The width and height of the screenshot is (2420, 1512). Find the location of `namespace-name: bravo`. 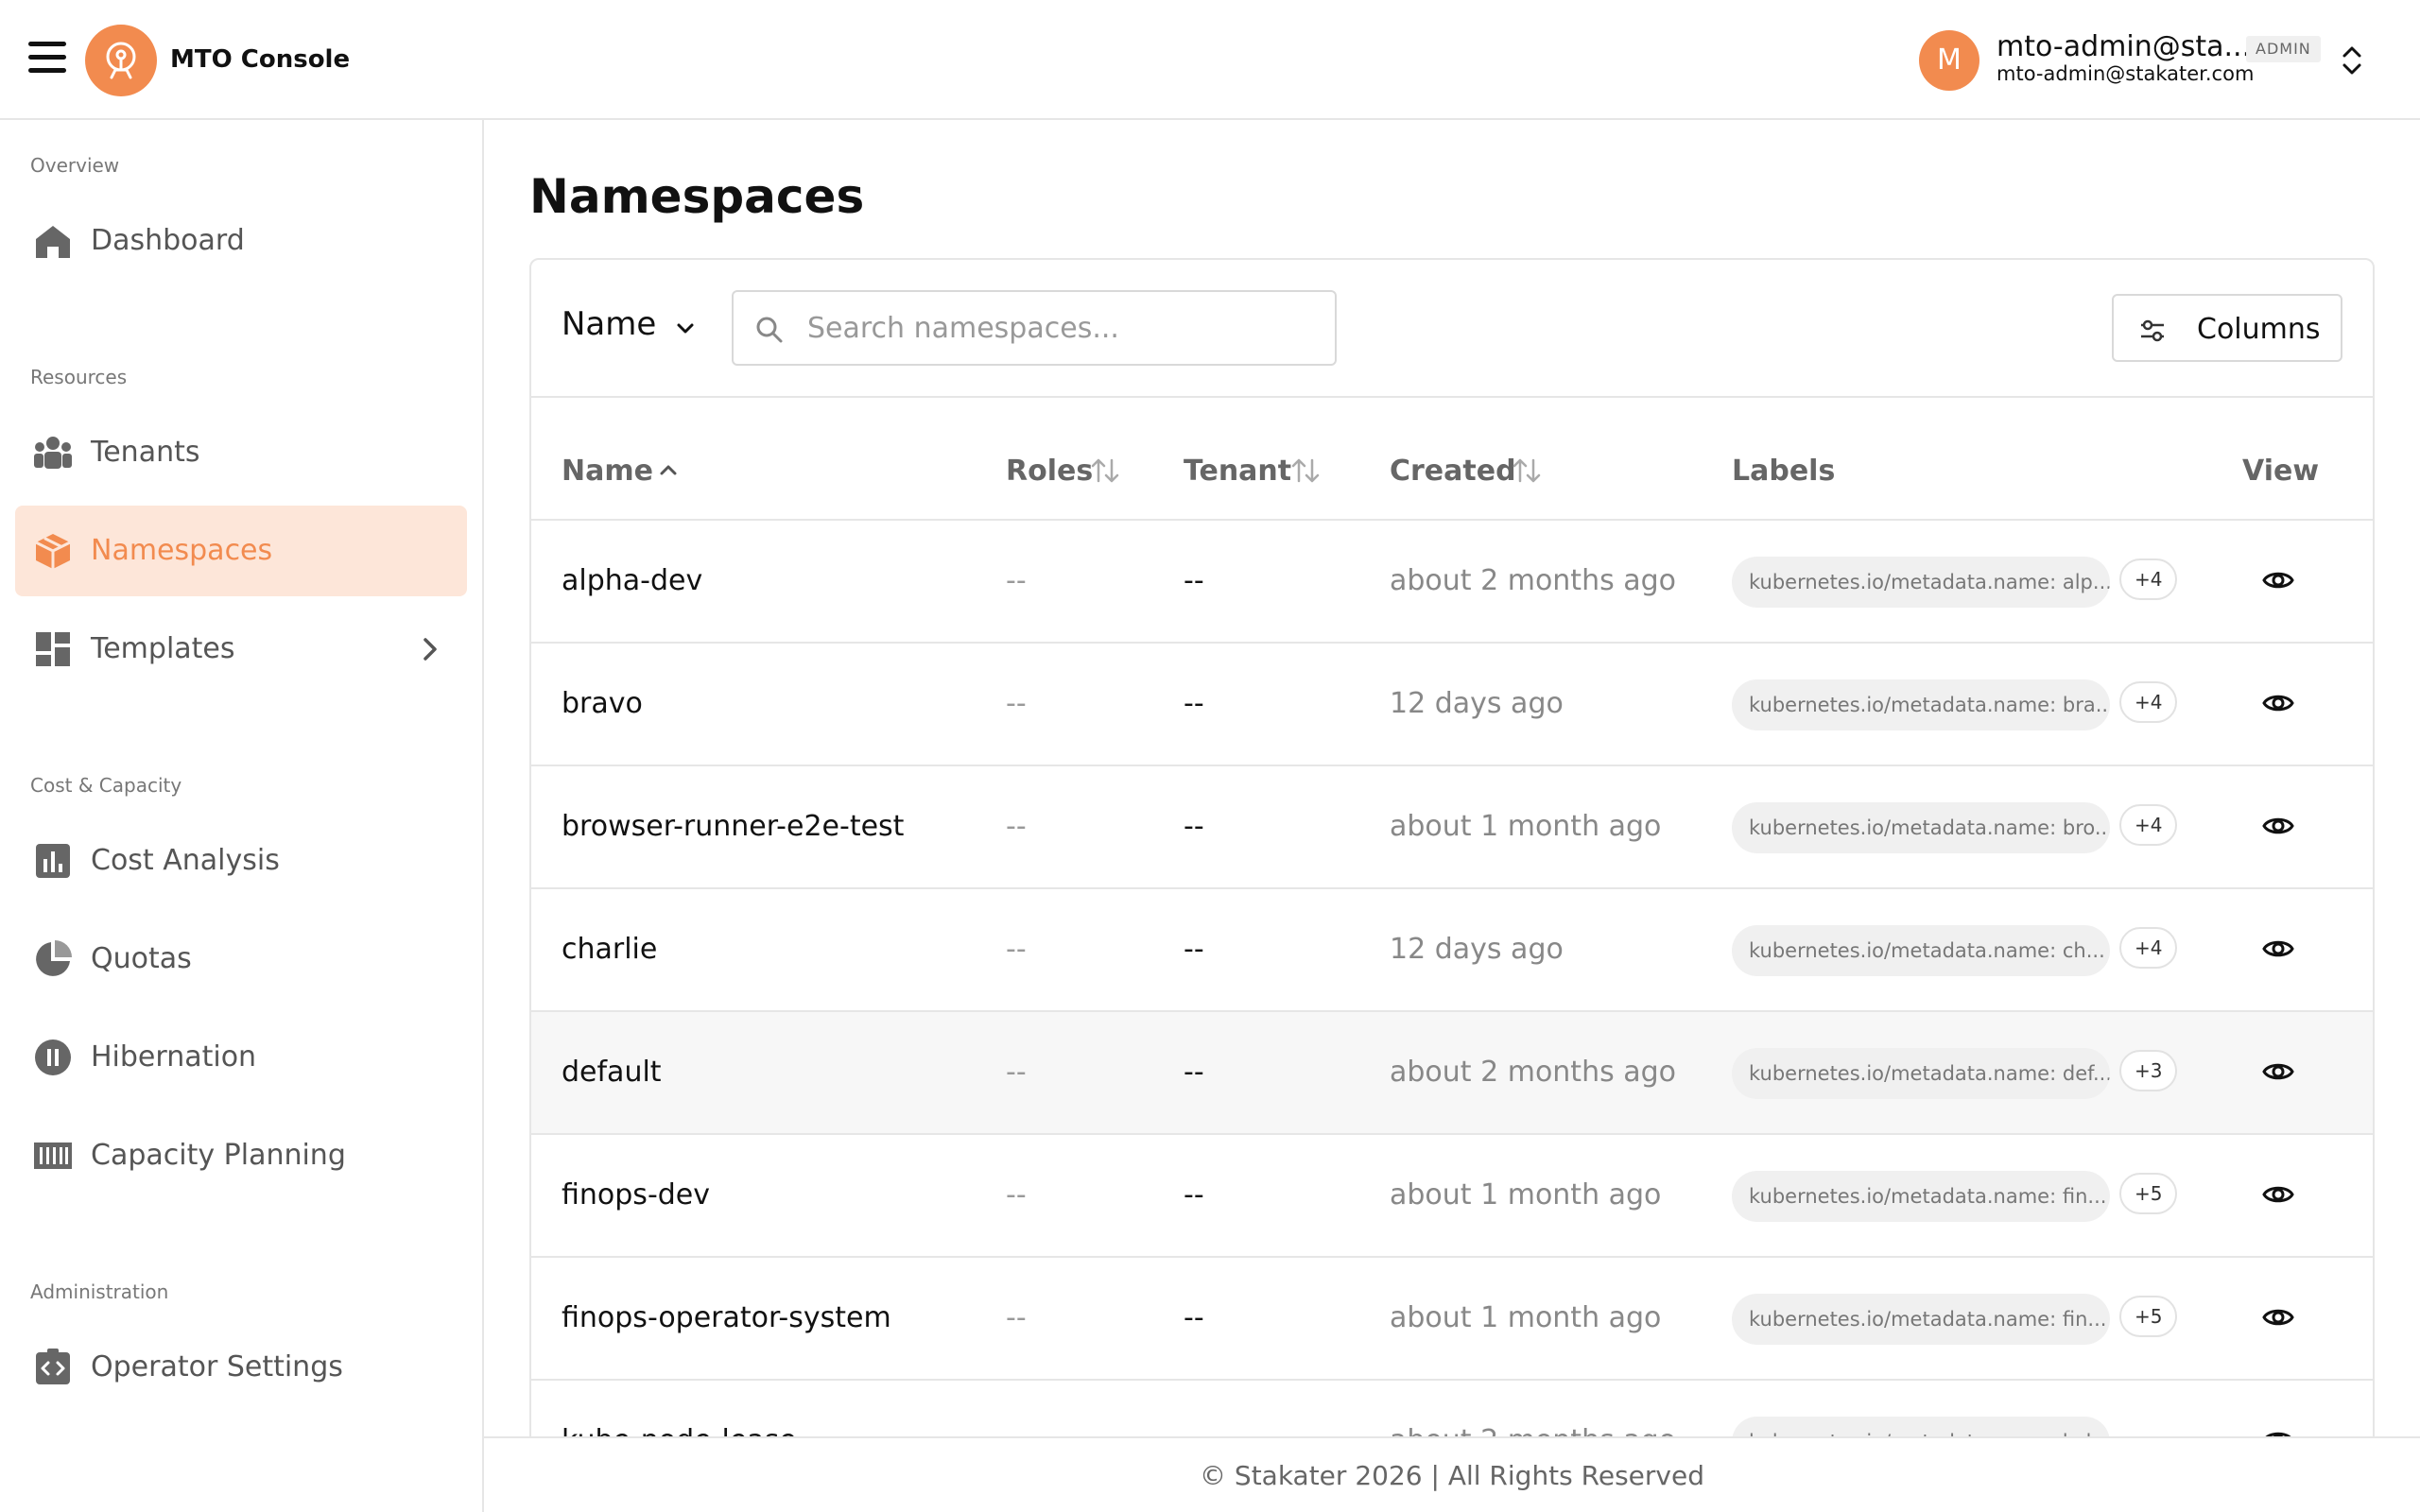

namespace-name: bravo is located at coordinates (602, 703).